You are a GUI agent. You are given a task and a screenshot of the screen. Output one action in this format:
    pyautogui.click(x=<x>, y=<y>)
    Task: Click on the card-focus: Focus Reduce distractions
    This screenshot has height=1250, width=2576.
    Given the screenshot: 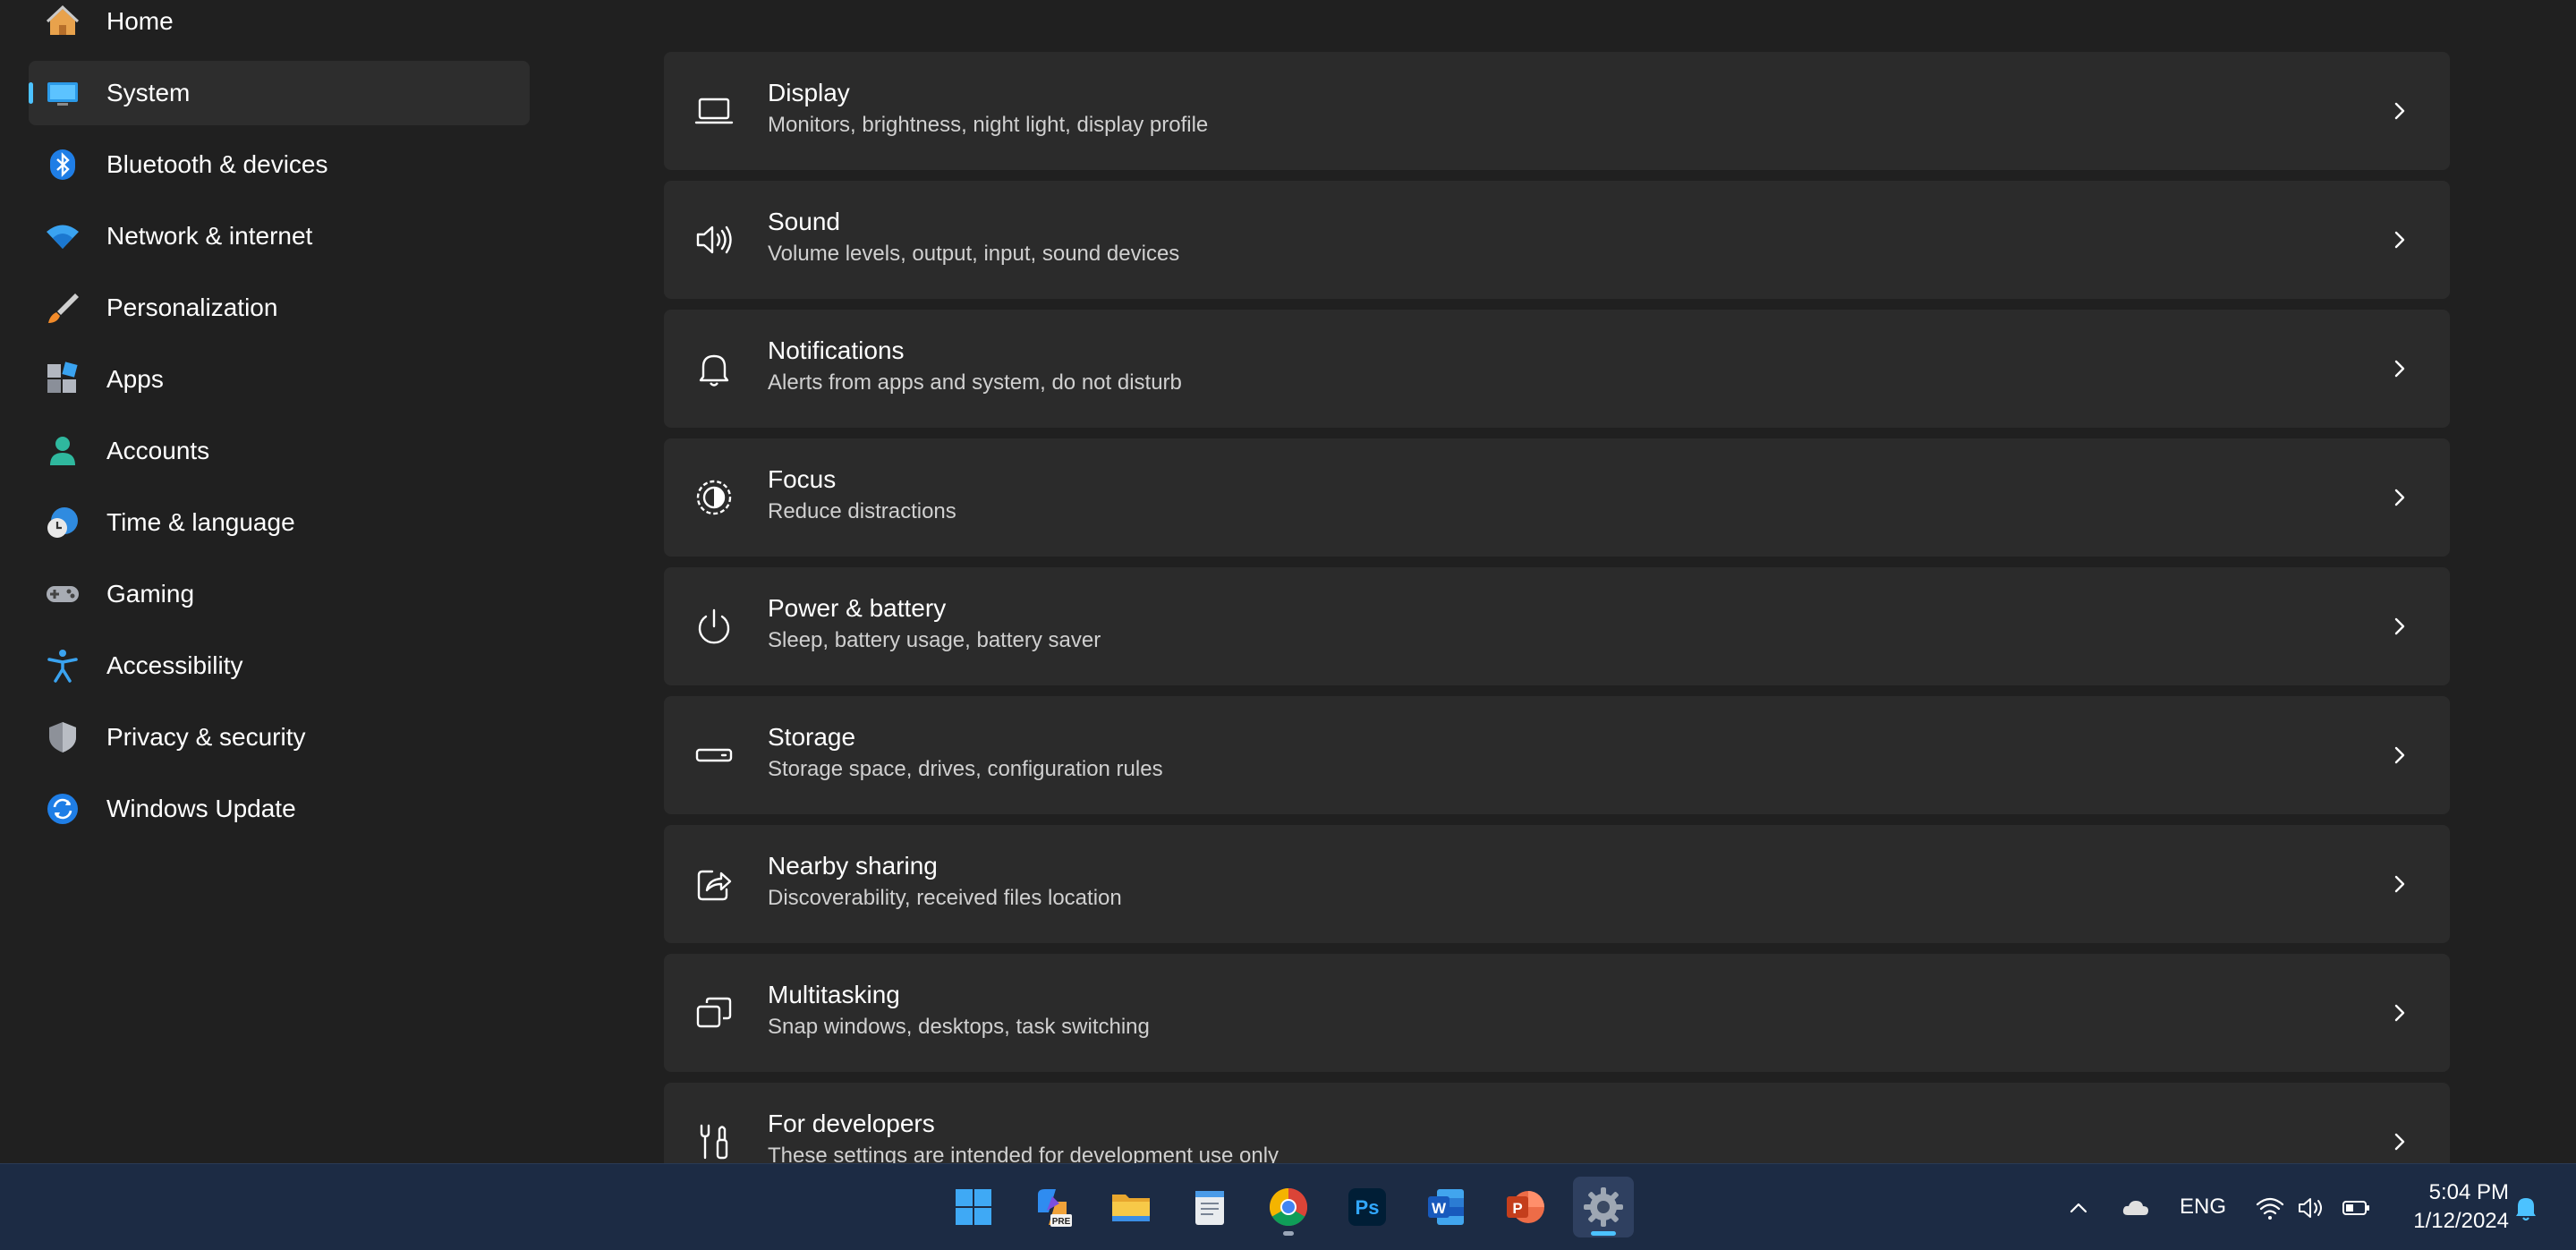 What is the action you would take?
    pyautogui.click(x=1557, y=497)
    